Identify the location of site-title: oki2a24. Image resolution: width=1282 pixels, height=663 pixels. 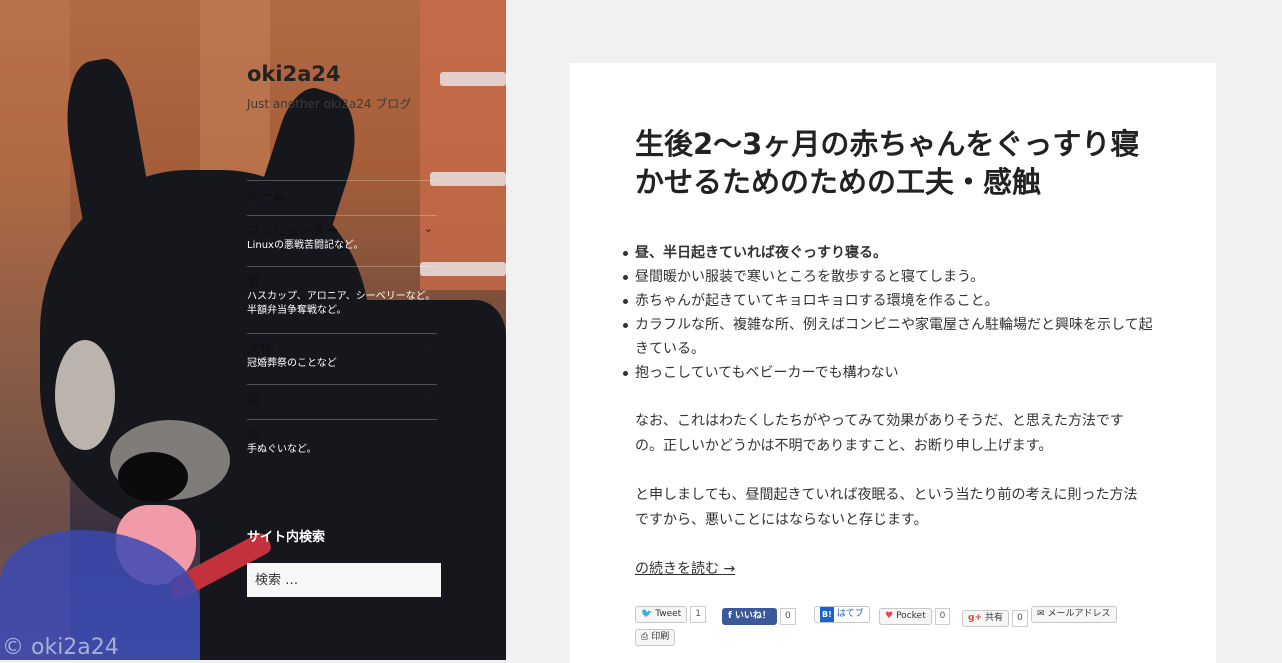
(294, 74).